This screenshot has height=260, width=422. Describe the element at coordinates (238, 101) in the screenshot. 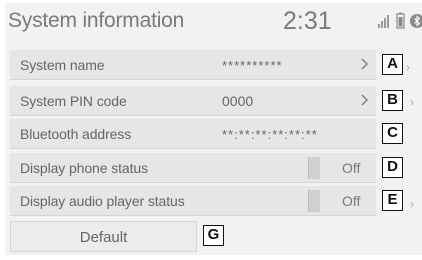

I see `system-pin-code-value: 0000` at that location.